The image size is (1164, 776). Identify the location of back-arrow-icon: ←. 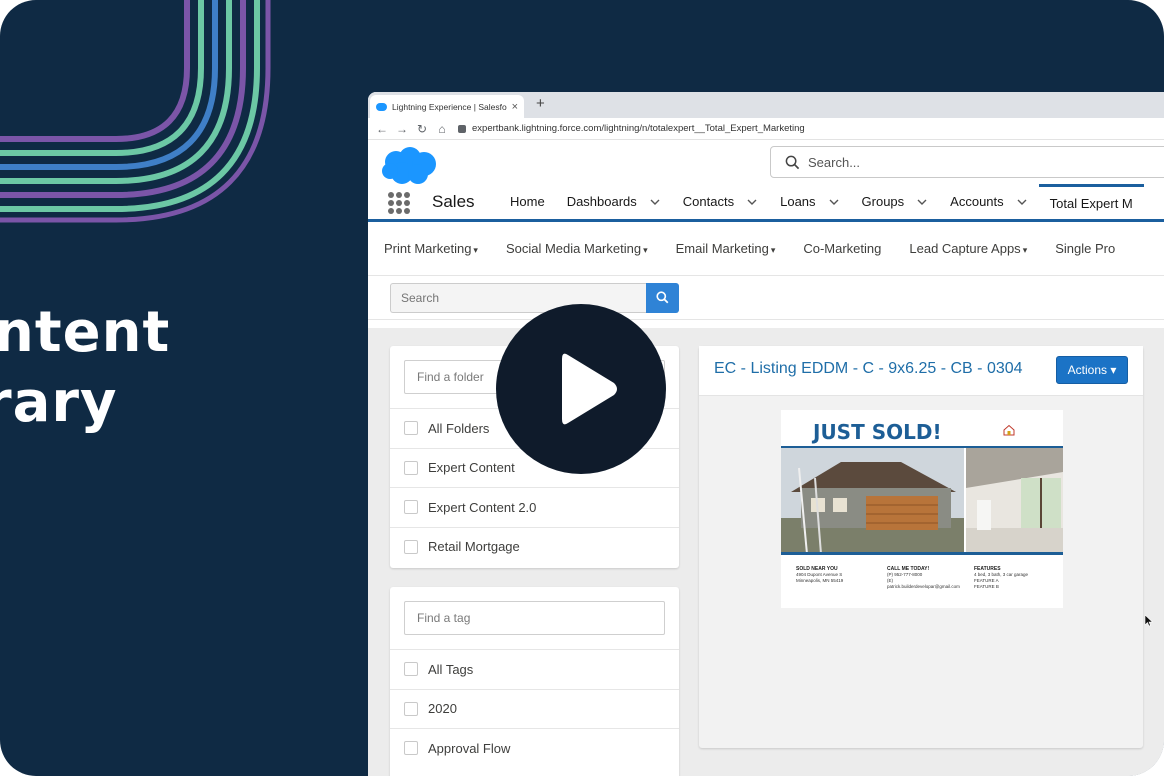
(382, 129).